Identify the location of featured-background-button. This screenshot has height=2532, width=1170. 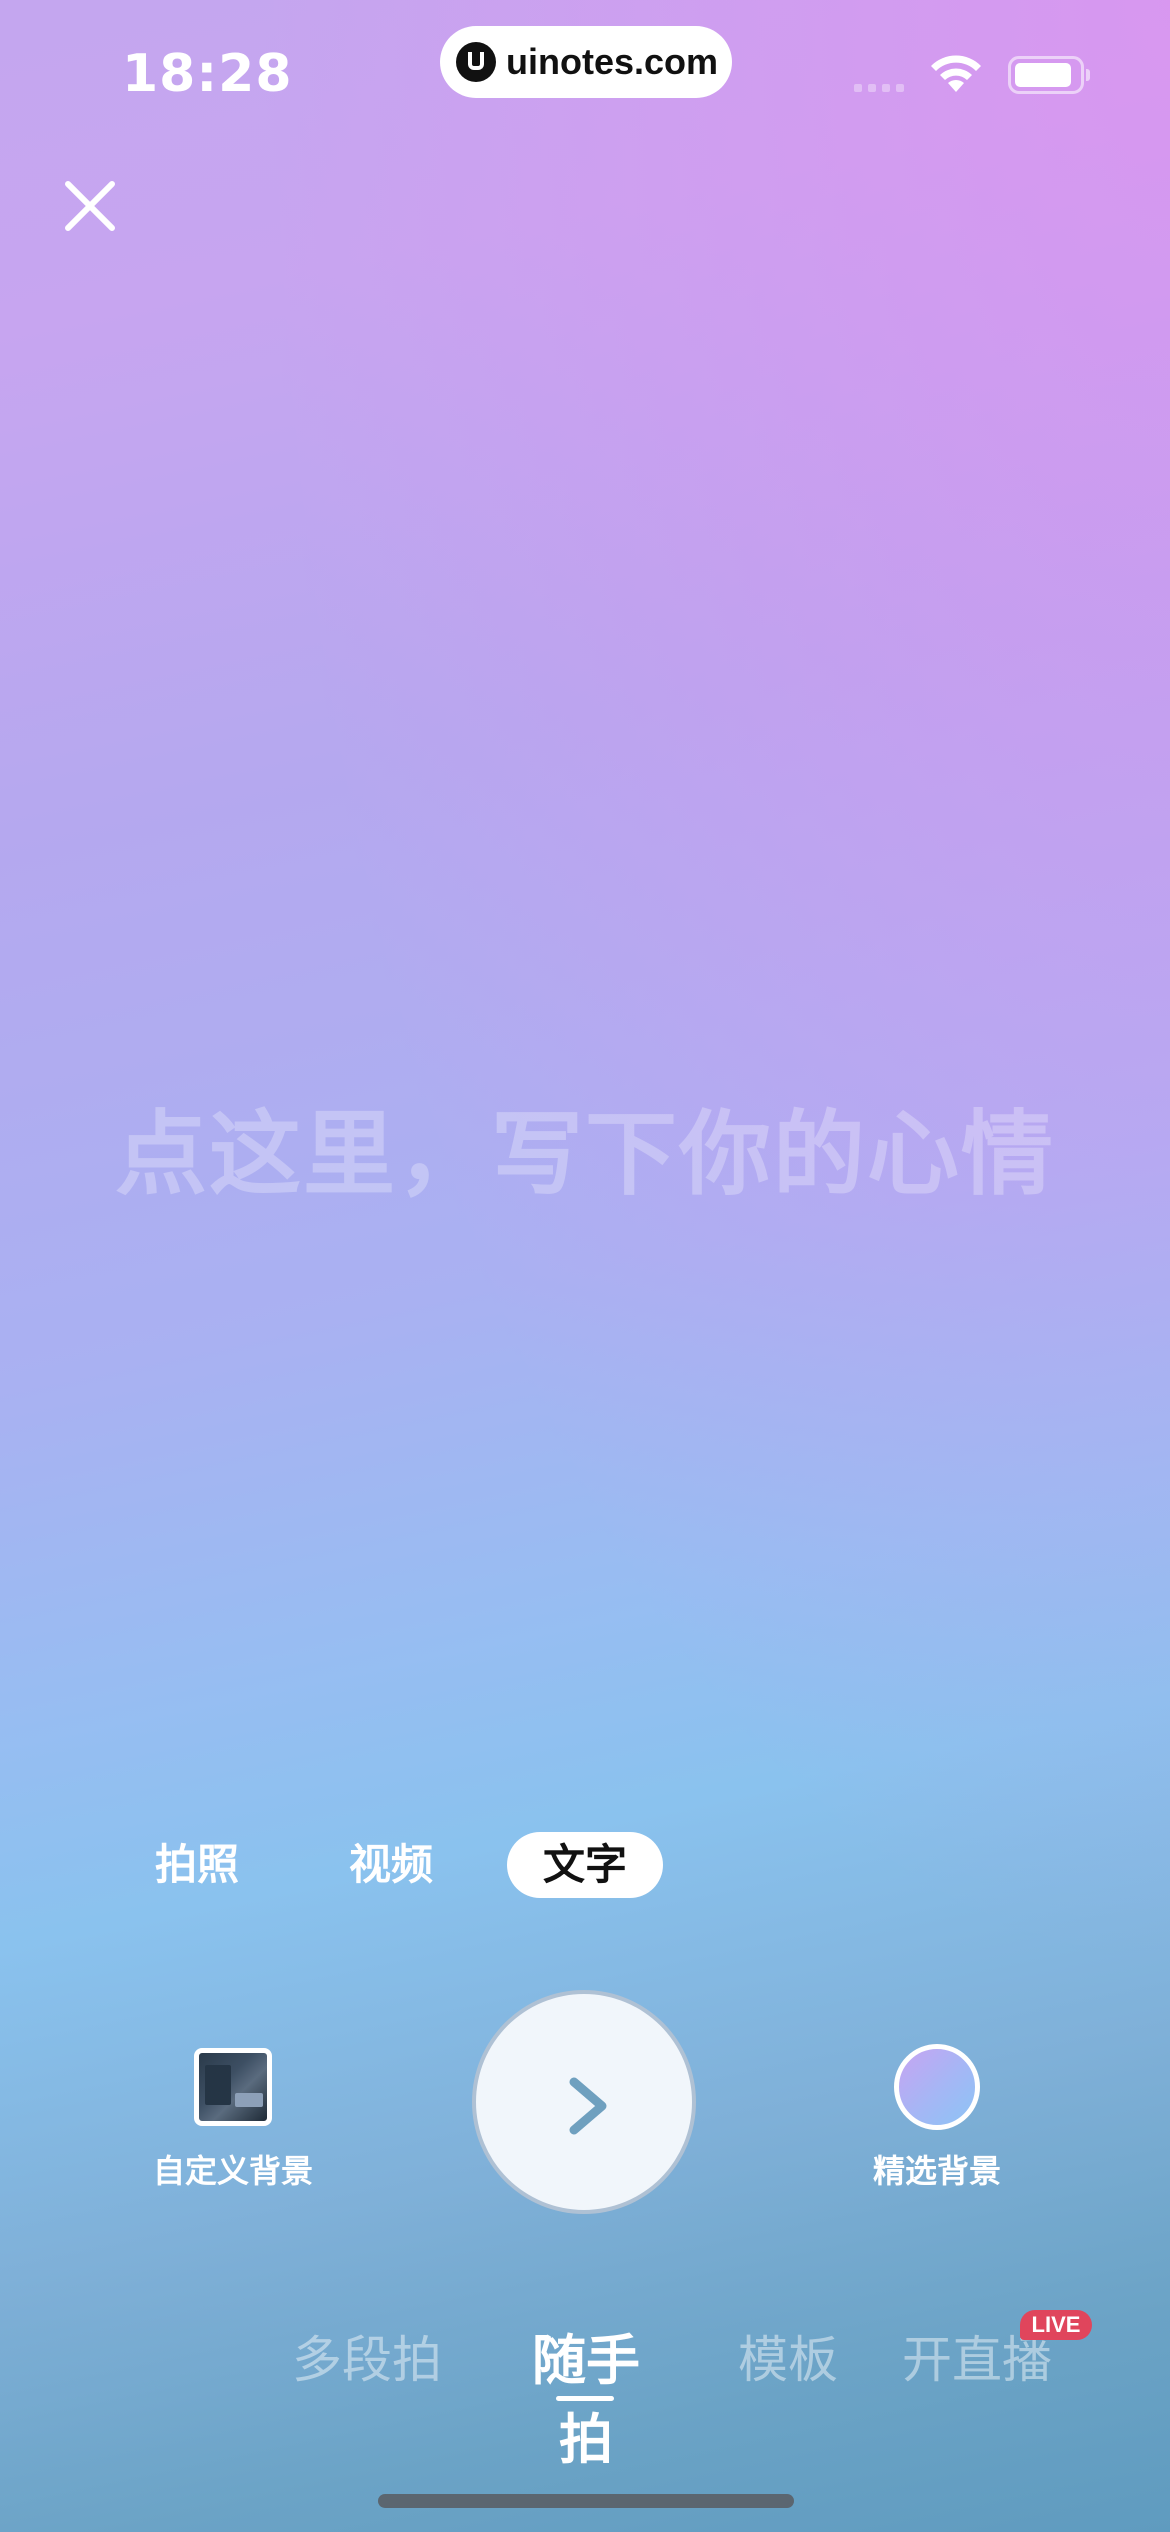
(937, 2087).